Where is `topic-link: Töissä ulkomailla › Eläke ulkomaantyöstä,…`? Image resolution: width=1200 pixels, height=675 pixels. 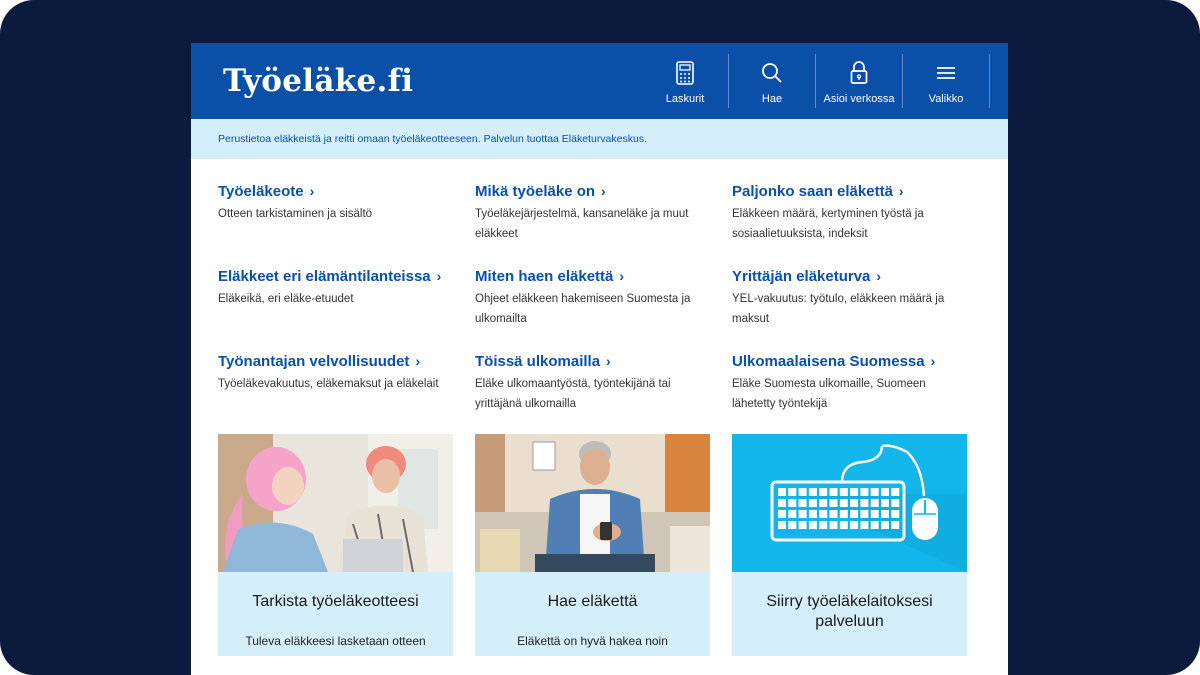
topic-link: Töissä ulkomailla › Eläke ulkomaantyöstä,… is located at coordinates (595, 383).